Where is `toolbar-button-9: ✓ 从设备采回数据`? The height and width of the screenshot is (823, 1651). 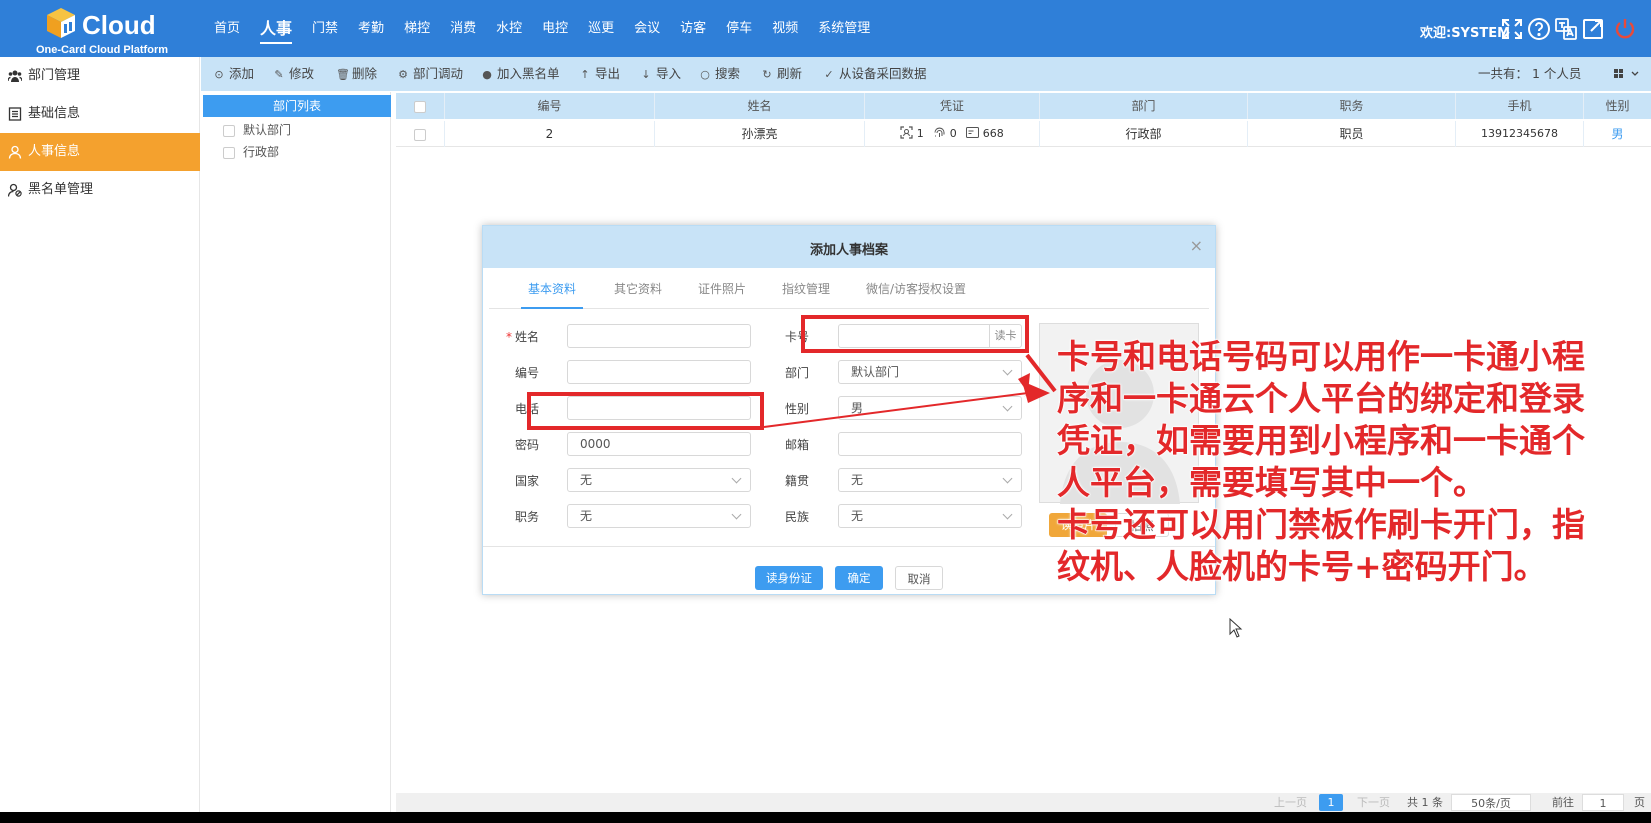 toolbar-button-9: ✓ 从设备采回数据 is located at coordinates (875, 74).